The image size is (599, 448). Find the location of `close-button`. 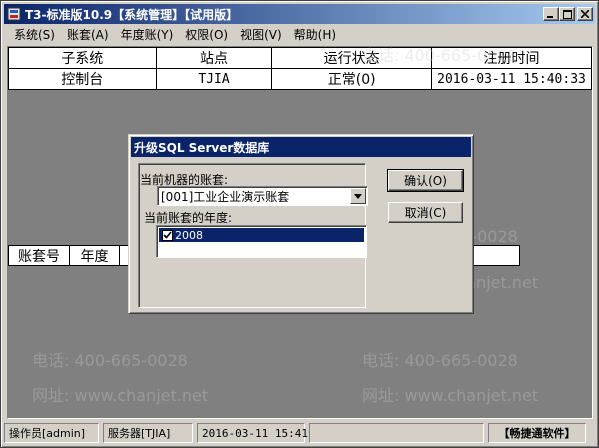

close-button is located at coordinates (585, 14).